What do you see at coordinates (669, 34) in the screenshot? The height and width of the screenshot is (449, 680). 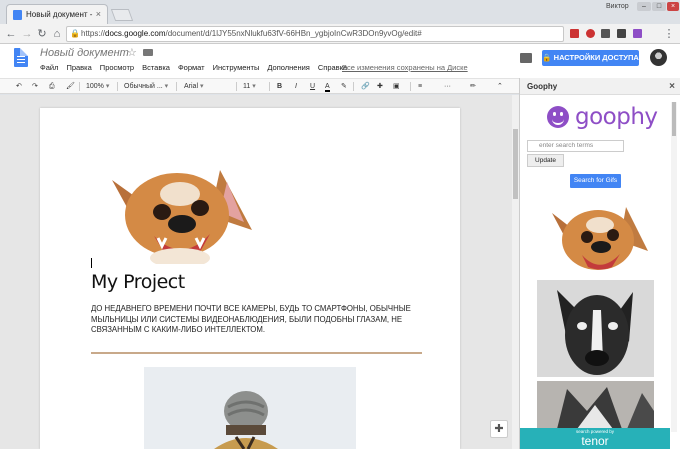 I see `menu-icon: ⋮` at bounding box center [669, 34].